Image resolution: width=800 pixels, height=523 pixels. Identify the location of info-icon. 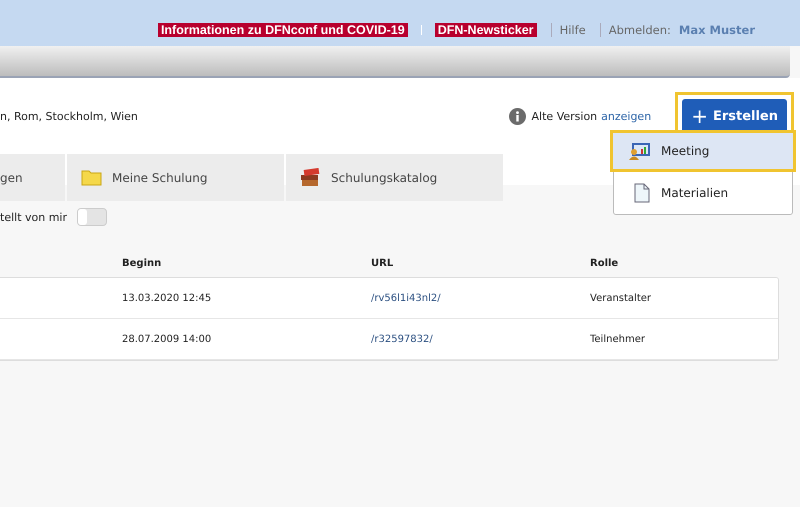
(517, 116).